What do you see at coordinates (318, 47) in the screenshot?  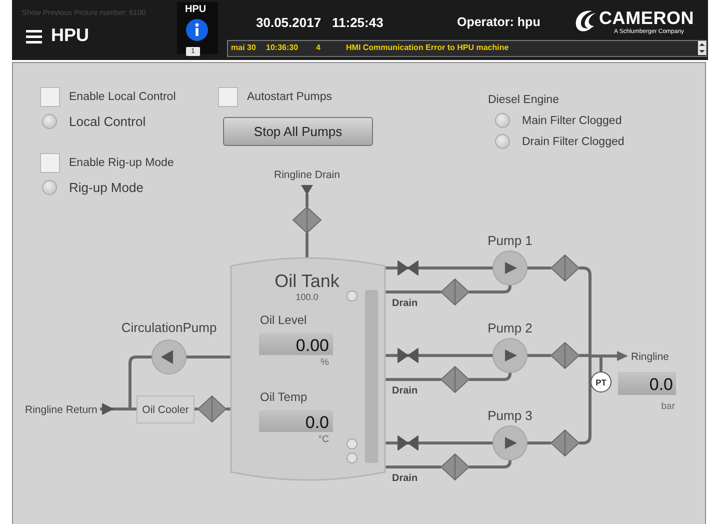 I see `alarm-priority: 4` at bounding box center [318, 47].